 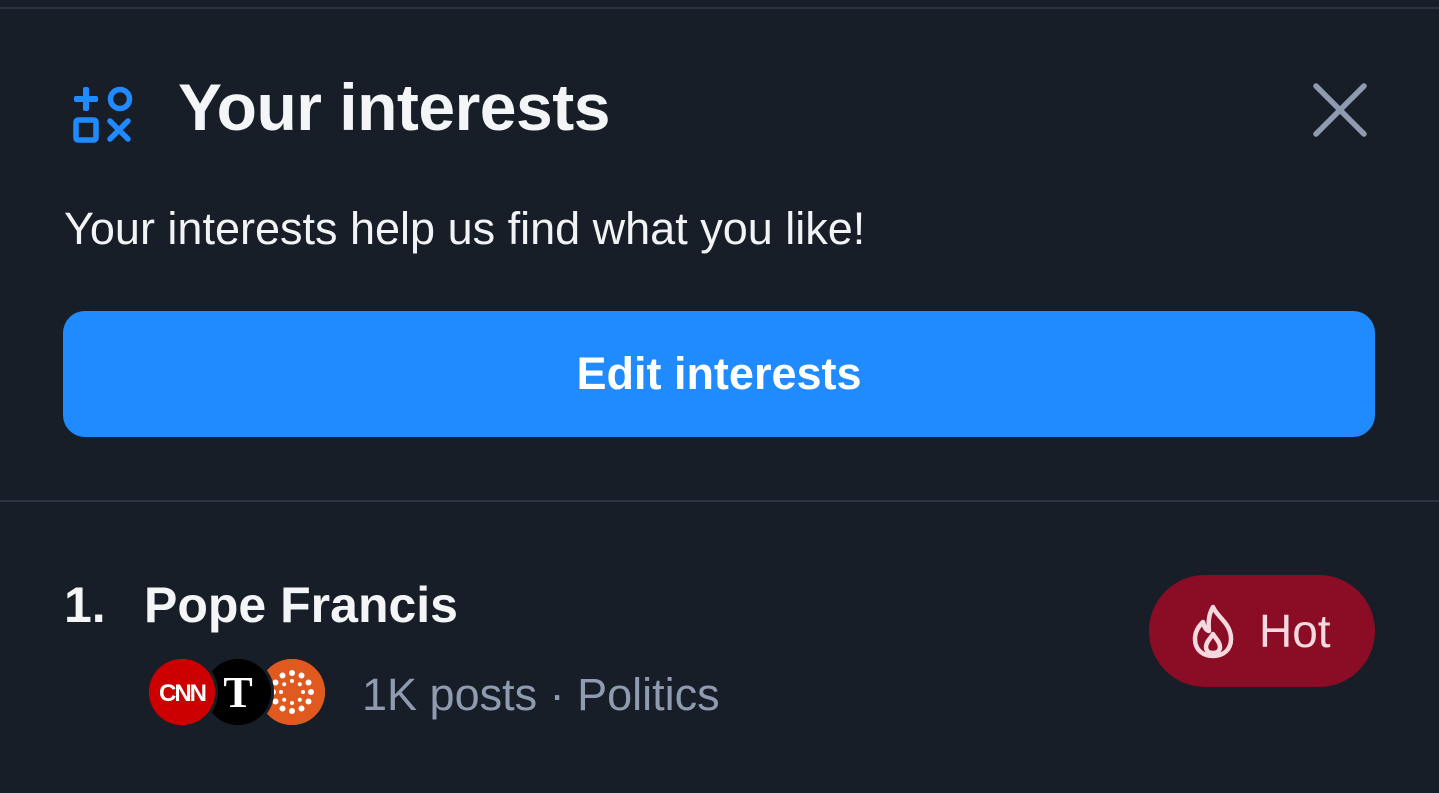 I want to click on close-icon, so click(x=1340, y=110).